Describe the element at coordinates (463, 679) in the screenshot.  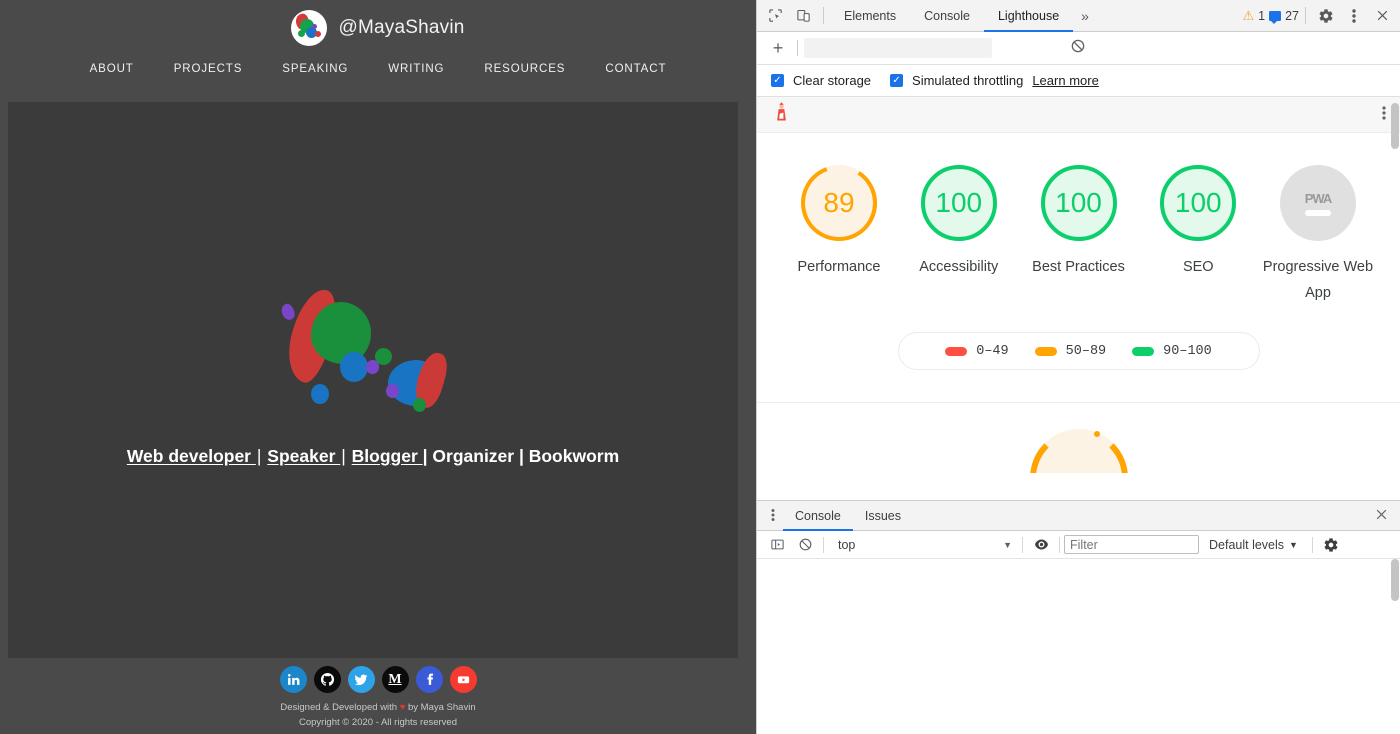
I see `youtube-icon` at that location.